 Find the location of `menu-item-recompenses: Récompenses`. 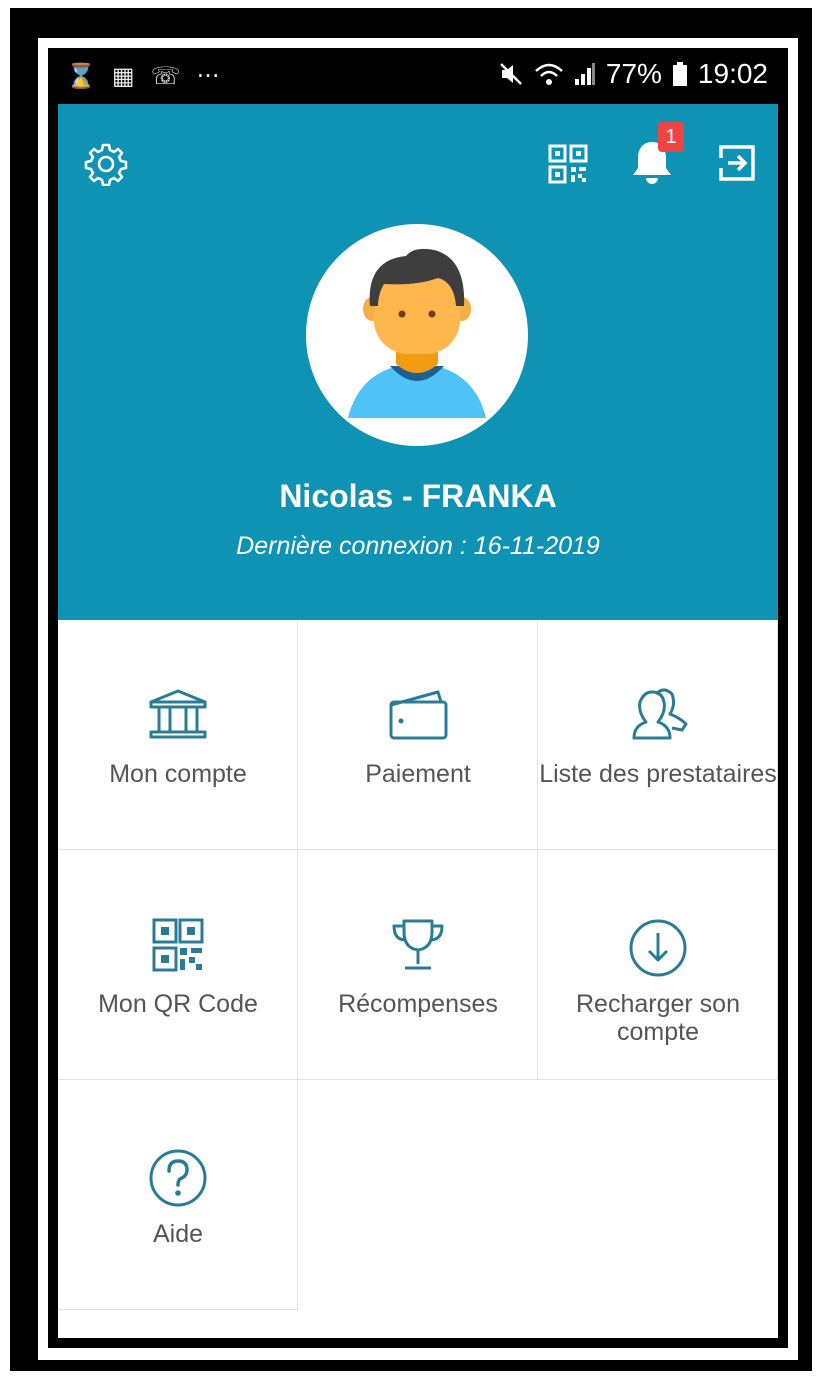

menu-item-recompenses: Récompenses is located at coordinates (418, 965).